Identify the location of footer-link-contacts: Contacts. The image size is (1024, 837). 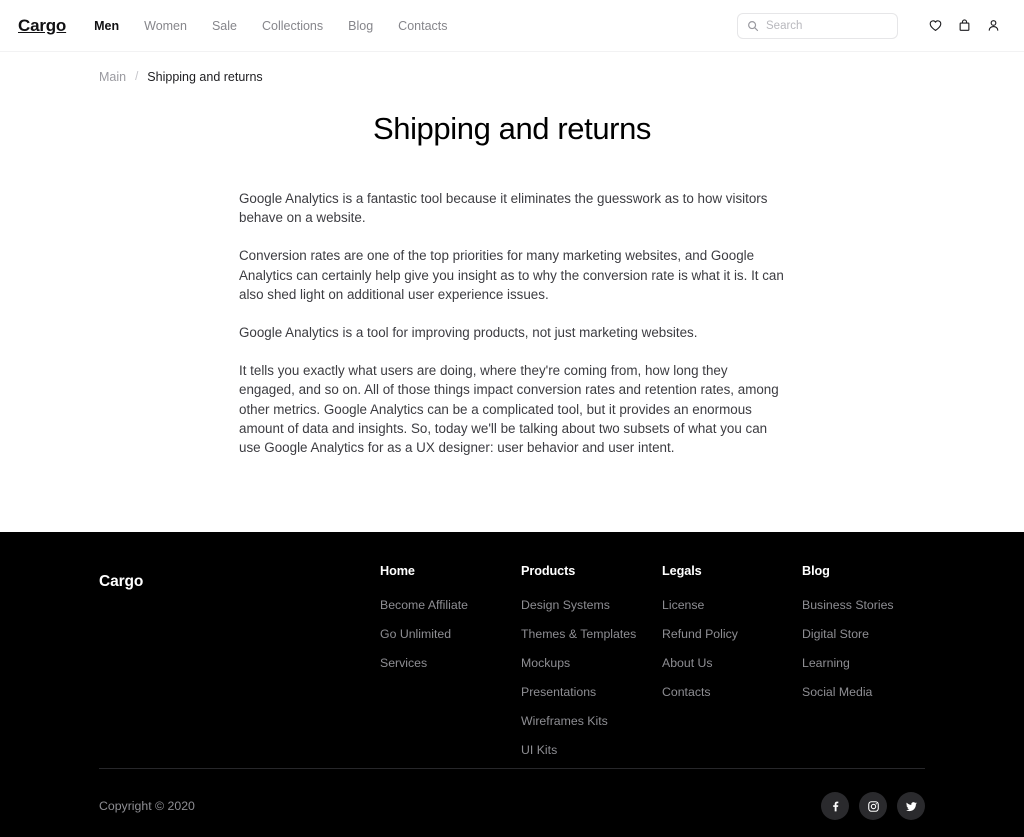
(686, 692).